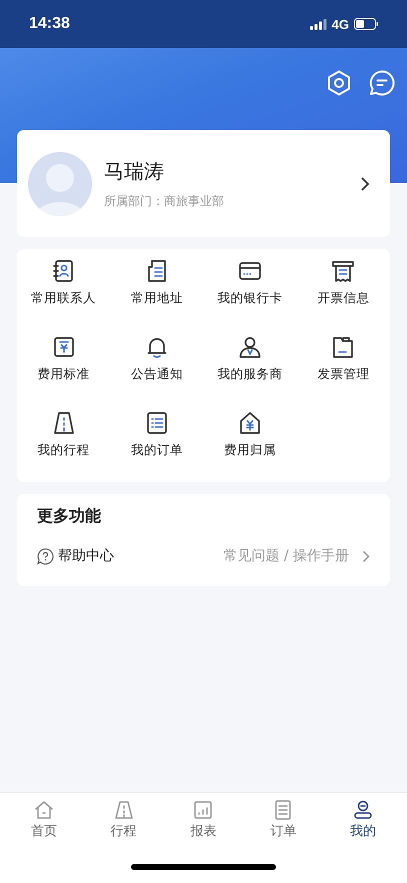 The image size is (407, 883). What do you see at coordinates (203, 810) in the screenshot?
I see `bar-chart-icon` at bounding box center [203, 810].